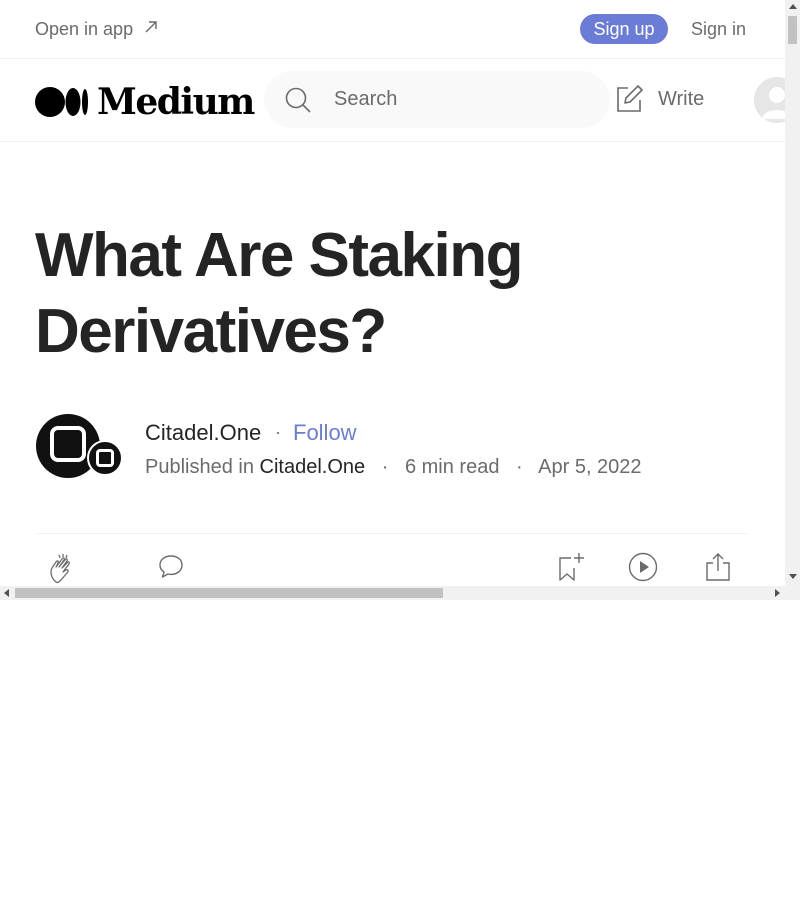 Image resolution: width=800 pixels, height=900 pixels. I want to click on search-icon, so click(298, 100).